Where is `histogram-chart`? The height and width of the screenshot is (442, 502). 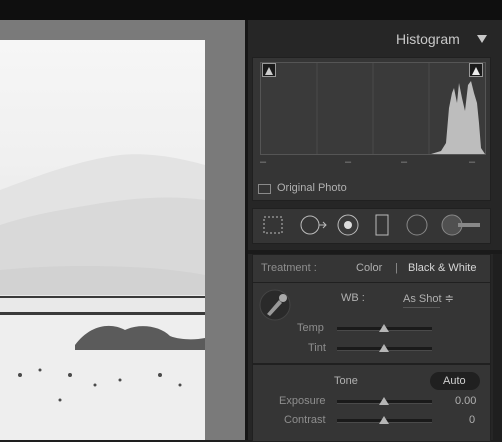 histogram-chart is located at coordinates (373, 108).